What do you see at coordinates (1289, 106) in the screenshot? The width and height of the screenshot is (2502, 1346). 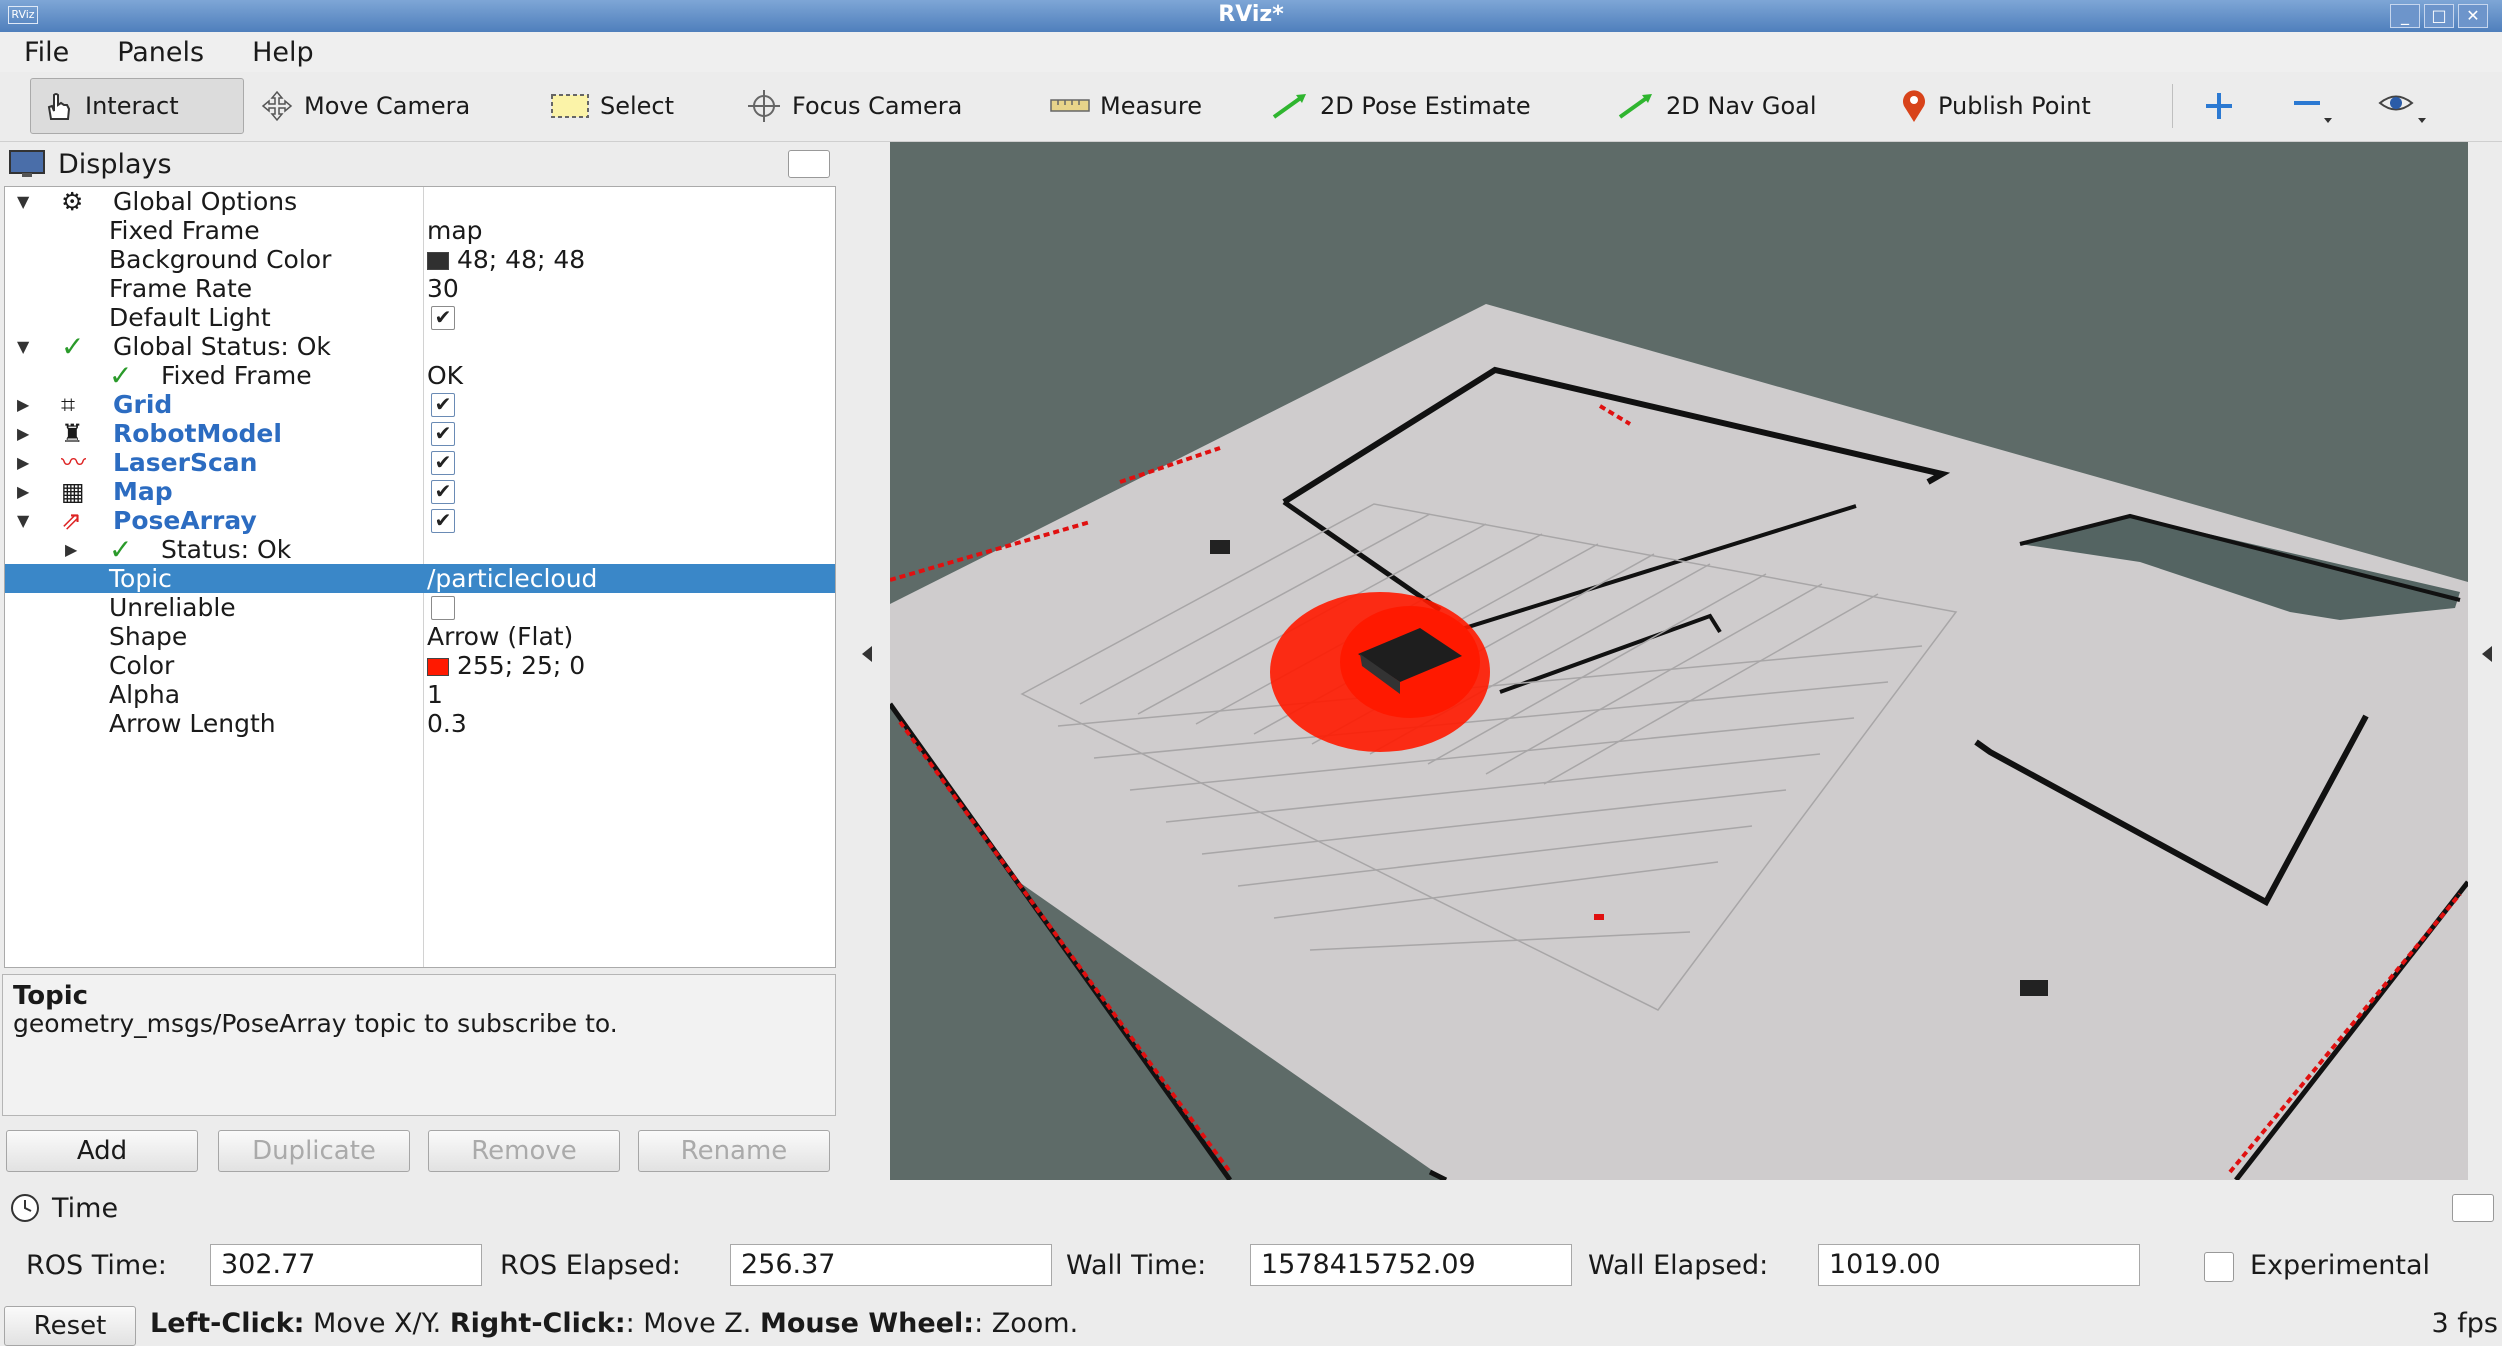 I see `green-arrow-icon` at bounding box center [1289, 106].